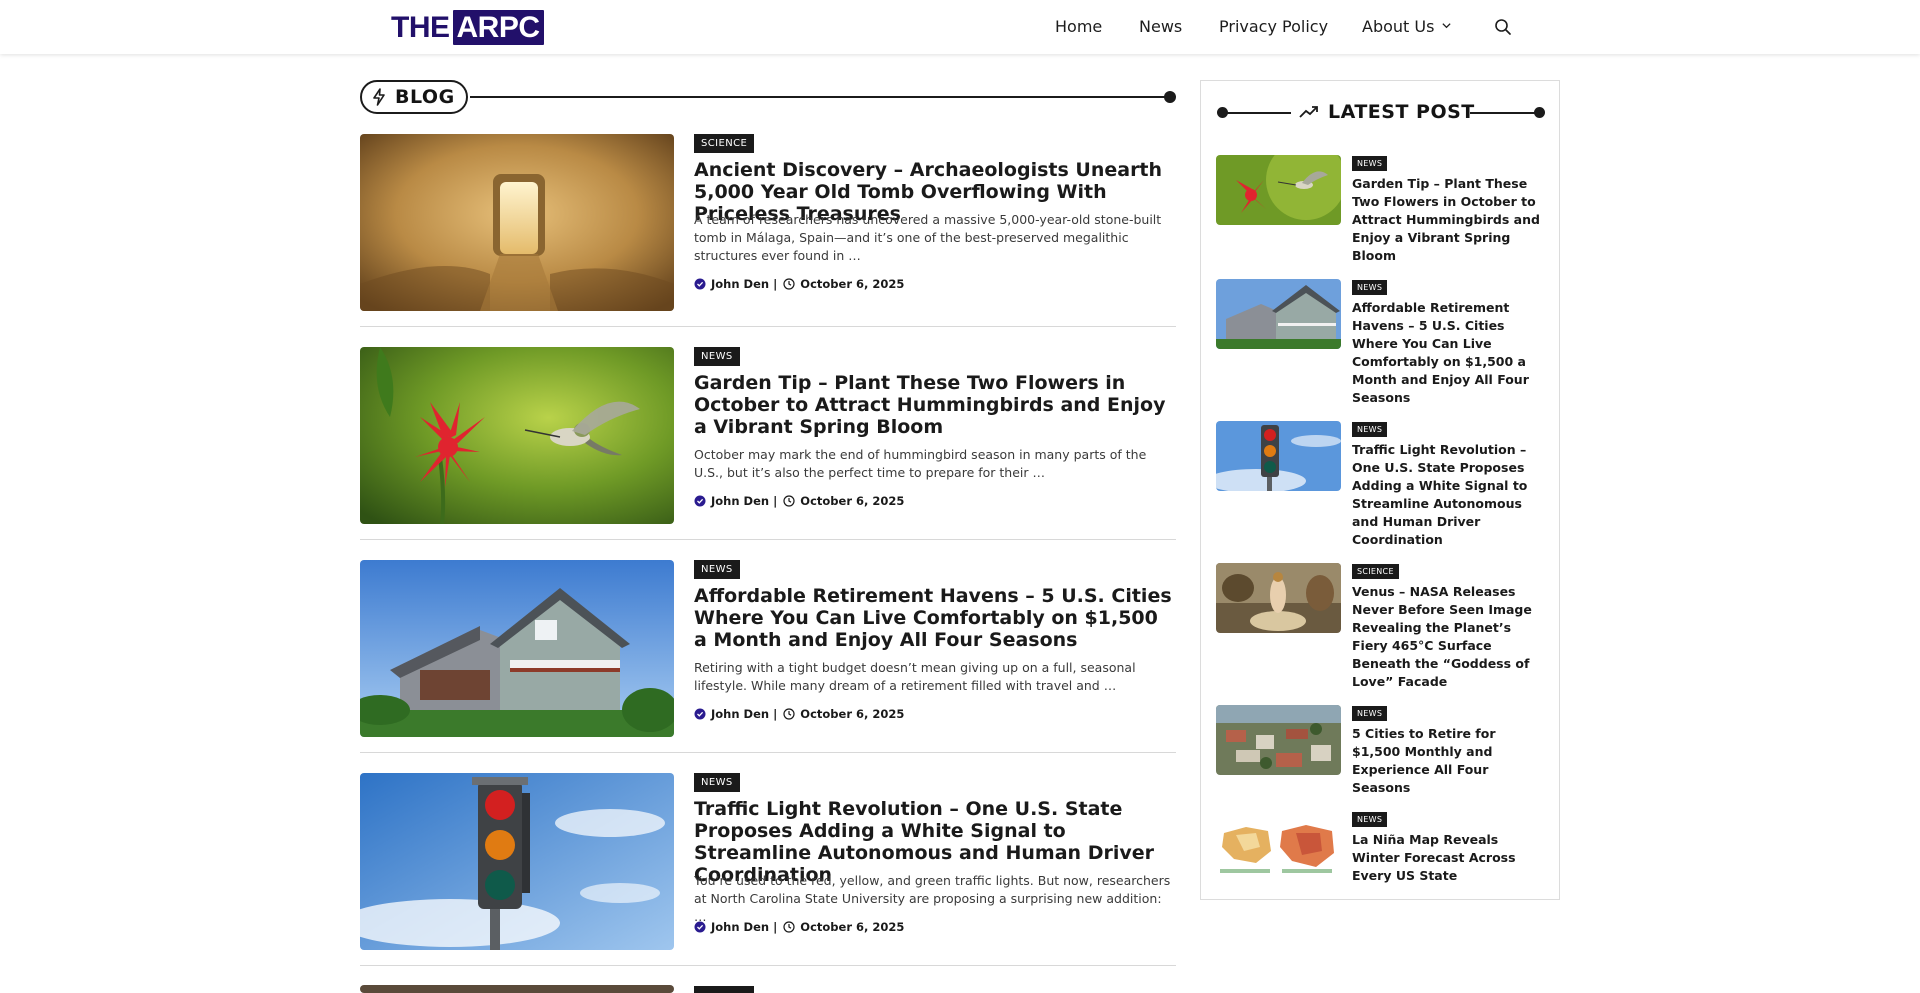 This screenshot has width=1920, height=993. What do you see at coordinates (1078, 26) in the screenshot?
I see `nav-home: Home` at bounding box center [1078, 26].